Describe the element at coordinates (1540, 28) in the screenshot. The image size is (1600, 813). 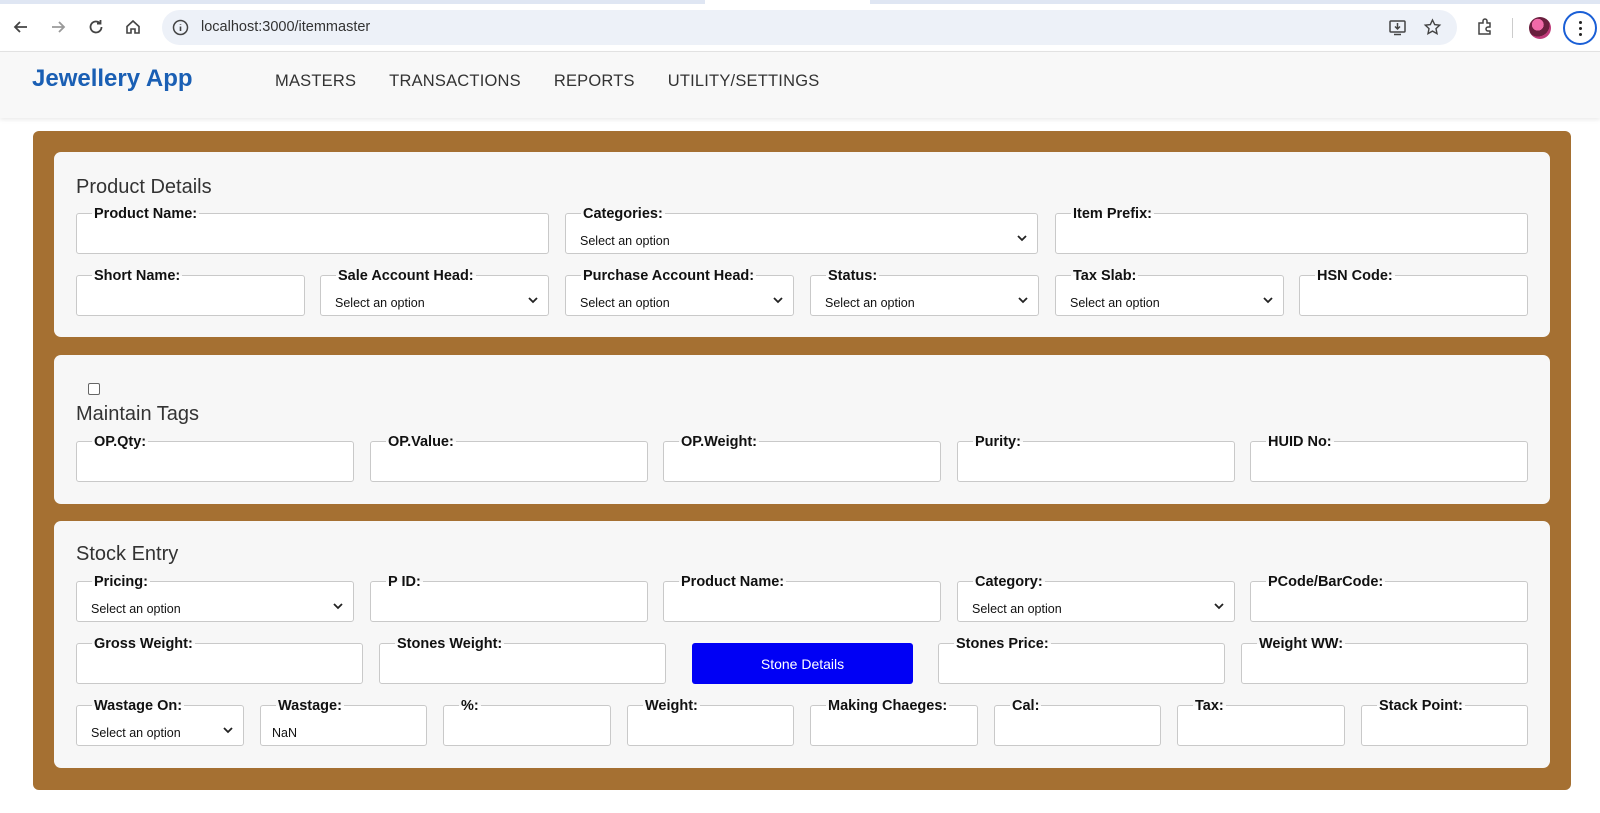
I see `profile-avatar` at that location.